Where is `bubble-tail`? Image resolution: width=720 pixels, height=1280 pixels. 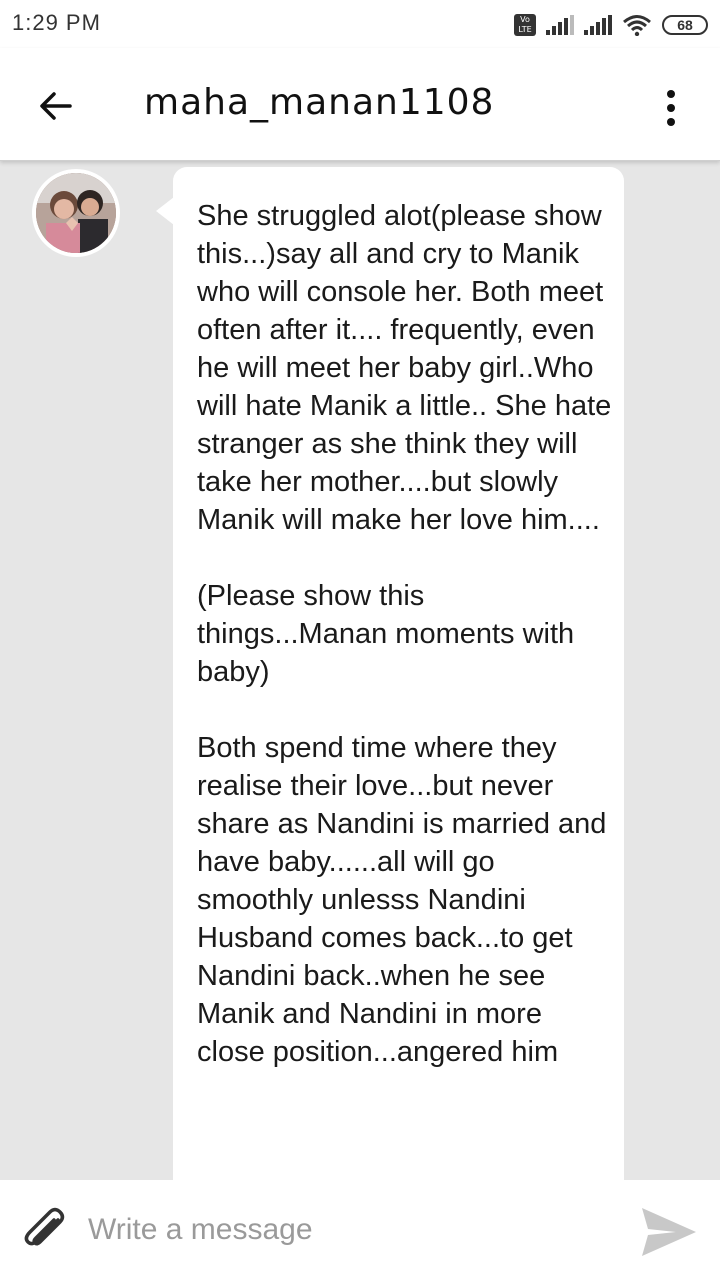
bubble-tail is located at coordinates (165, 211).